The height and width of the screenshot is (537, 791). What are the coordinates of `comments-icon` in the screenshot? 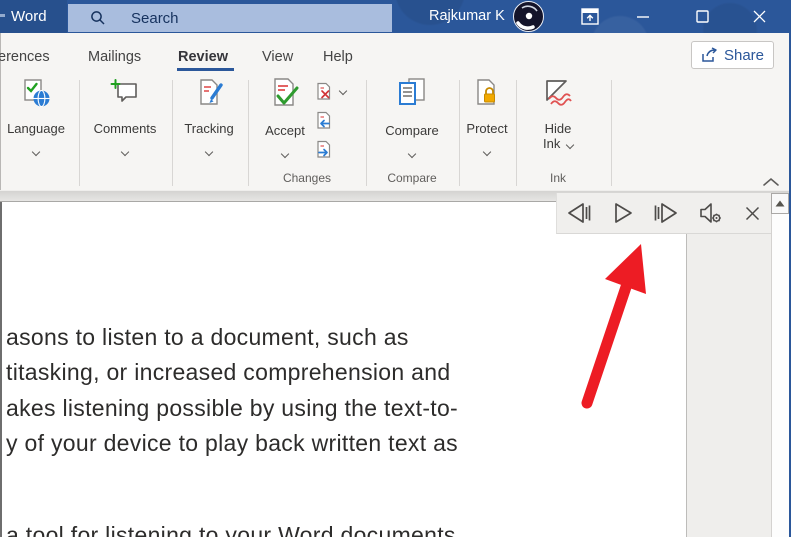 It's located at (125, 95).